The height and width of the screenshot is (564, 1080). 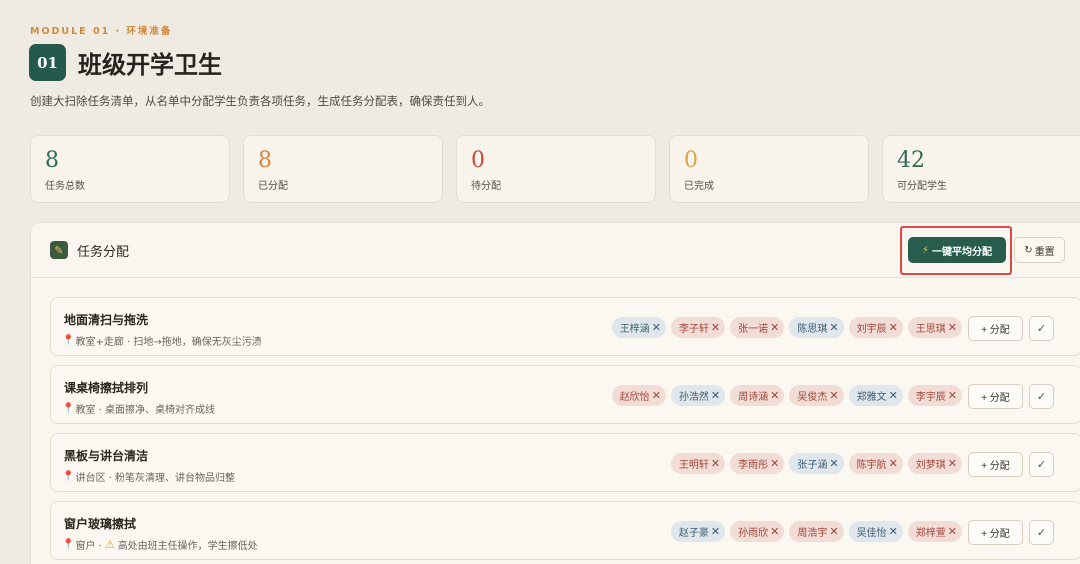 What do you see at coordinates (816, 395) in the screenshot?
I see `student-chip: 吴俊杰 ✕` at bounding box center [816, 395].